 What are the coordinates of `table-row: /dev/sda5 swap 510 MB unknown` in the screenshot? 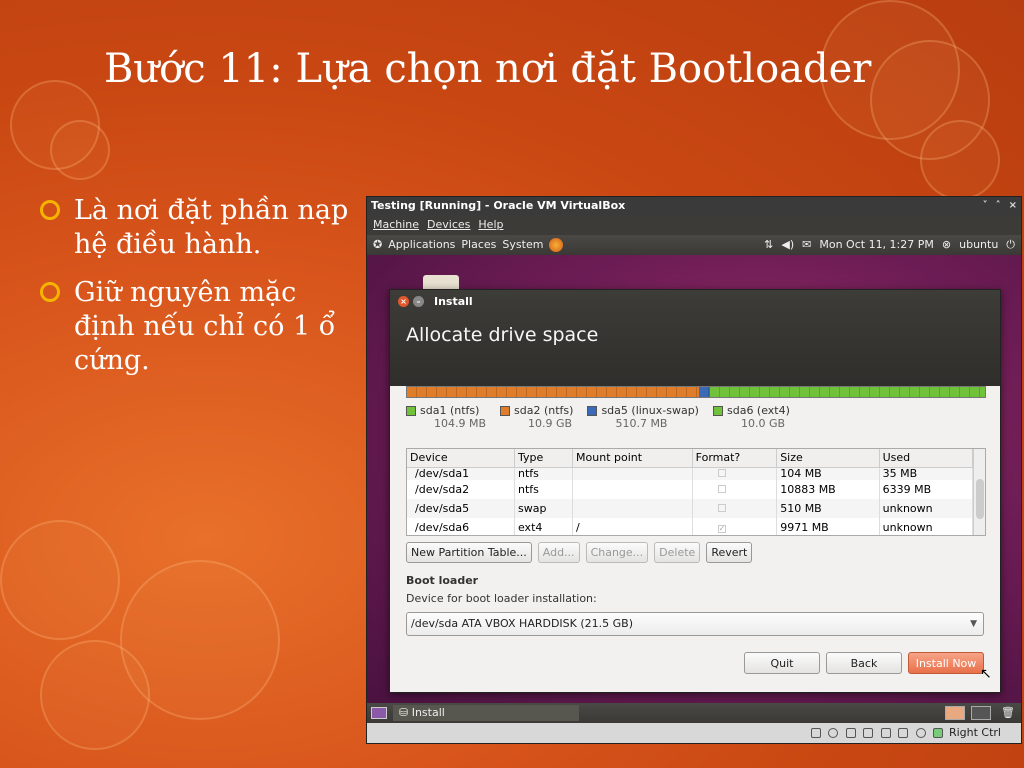 It's located at (690, 508).